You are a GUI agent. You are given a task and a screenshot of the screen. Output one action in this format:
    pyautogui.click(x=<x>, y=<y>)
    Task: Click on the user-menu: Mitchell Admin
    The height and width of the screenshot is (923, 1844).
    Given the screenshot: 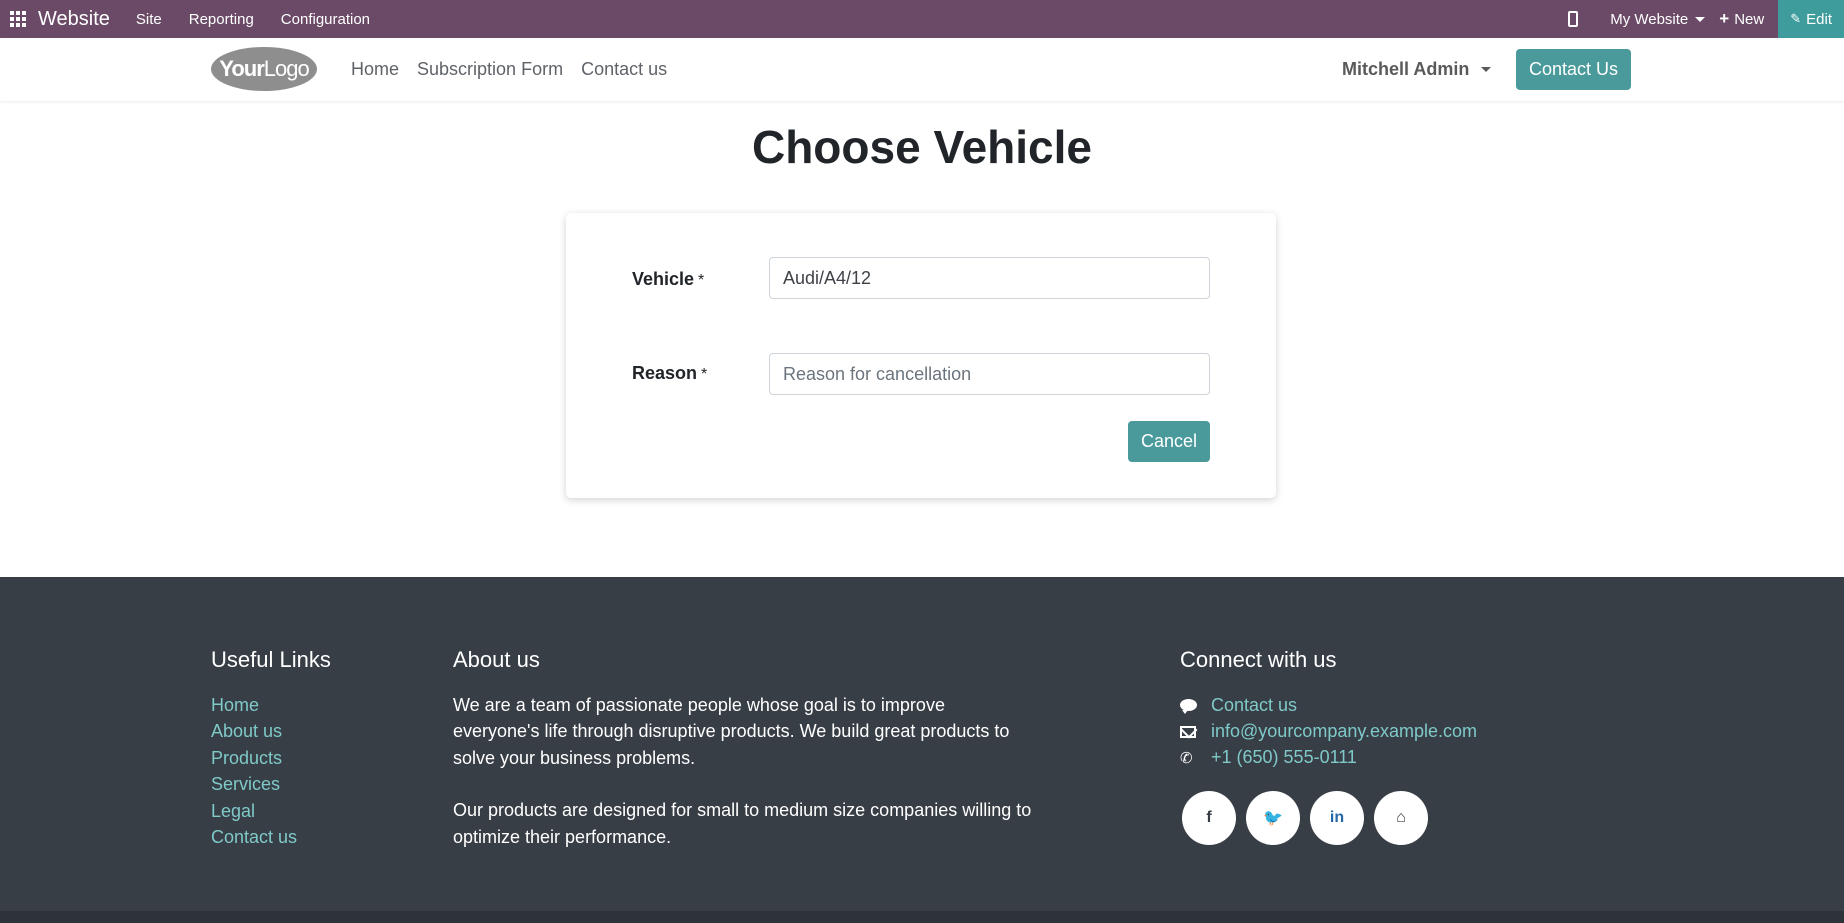 What is the action you would take?
    pyautogui.click(x=1417, y=69)
    